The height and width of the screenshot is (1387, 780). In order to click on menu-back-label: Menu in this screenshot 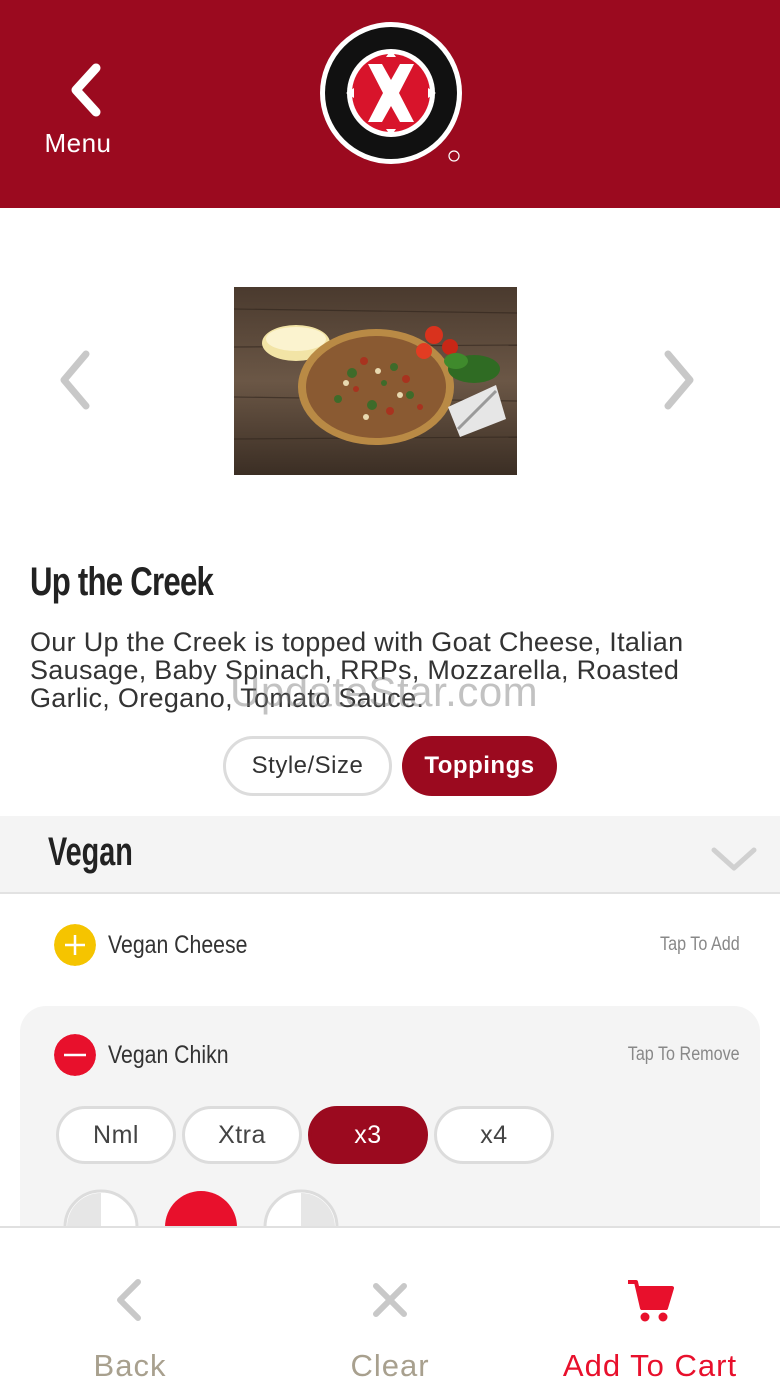, I will do `click(78, 143)`.